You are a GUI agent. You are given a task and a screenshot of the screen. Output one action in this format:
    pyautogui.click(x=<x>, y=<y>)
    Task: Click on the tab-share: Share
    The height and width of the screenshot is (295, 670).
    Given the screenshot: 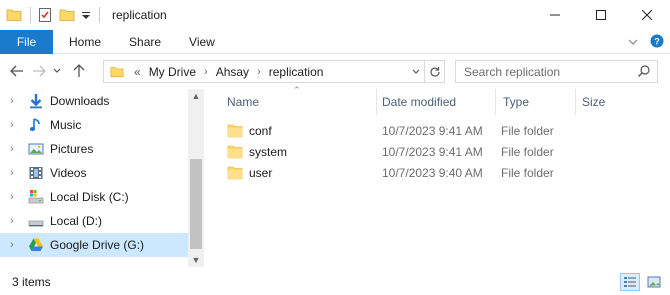 What is the action you would take?
    pyautogui.click(x=145, y=42)
    